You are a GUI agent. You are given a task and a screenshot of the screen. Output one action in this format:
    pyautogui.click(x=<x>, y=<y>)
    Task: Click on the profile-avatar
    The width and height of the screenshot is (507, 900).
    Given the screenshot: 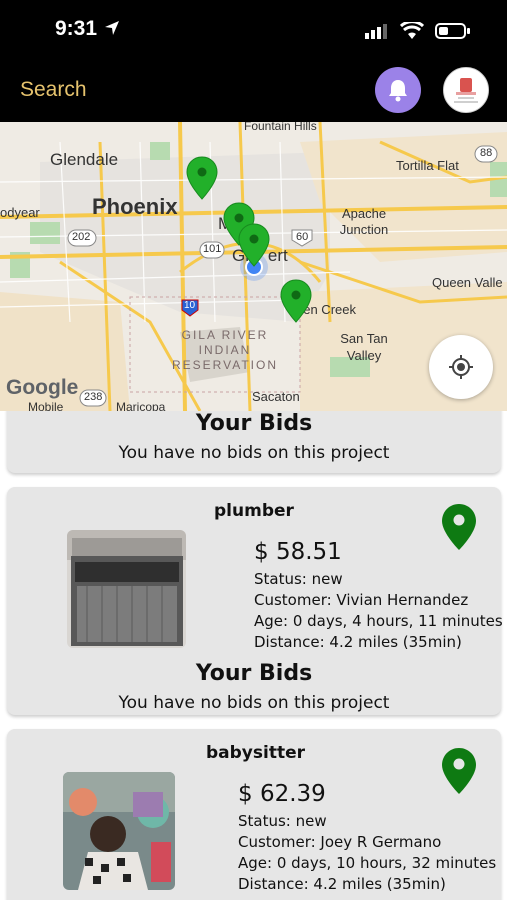 What is the action you would take?
    pyautogui.click(x=466, y=90)
    